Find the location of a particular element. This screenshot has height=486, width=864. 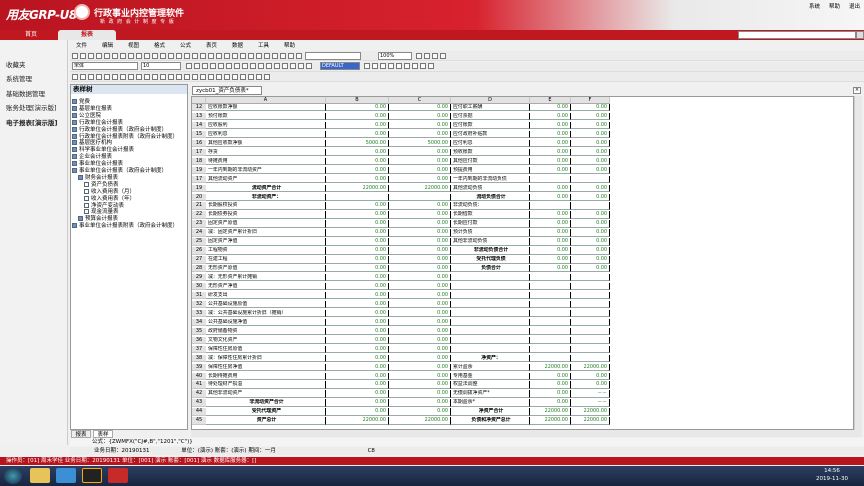

row-header: 28 is located at coordinates (199, 269).